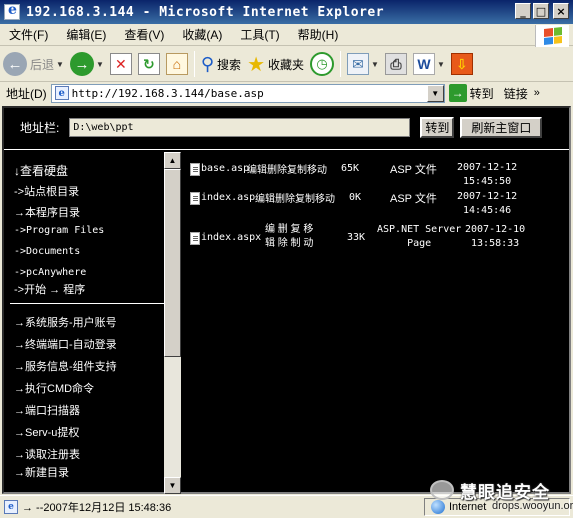 The height and width of the screenshot is (518, 573). What do you see at coordinates (65, 322) in the screenshot?
I see `nav-system-services: →系统服务-用户账号` at bounding box center [65, 322].